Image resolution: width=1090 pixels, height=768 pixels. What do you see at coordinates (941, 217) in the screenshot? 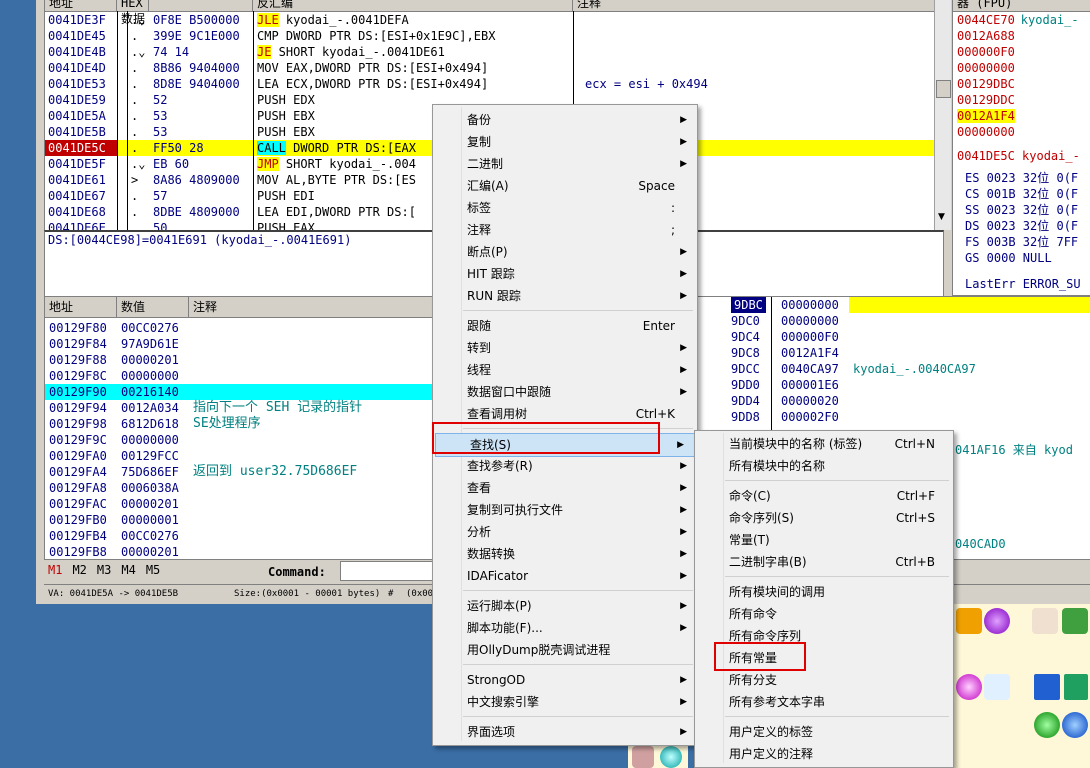
I see `scroll-down-icon: ▼` at bounding box center [941, 217].